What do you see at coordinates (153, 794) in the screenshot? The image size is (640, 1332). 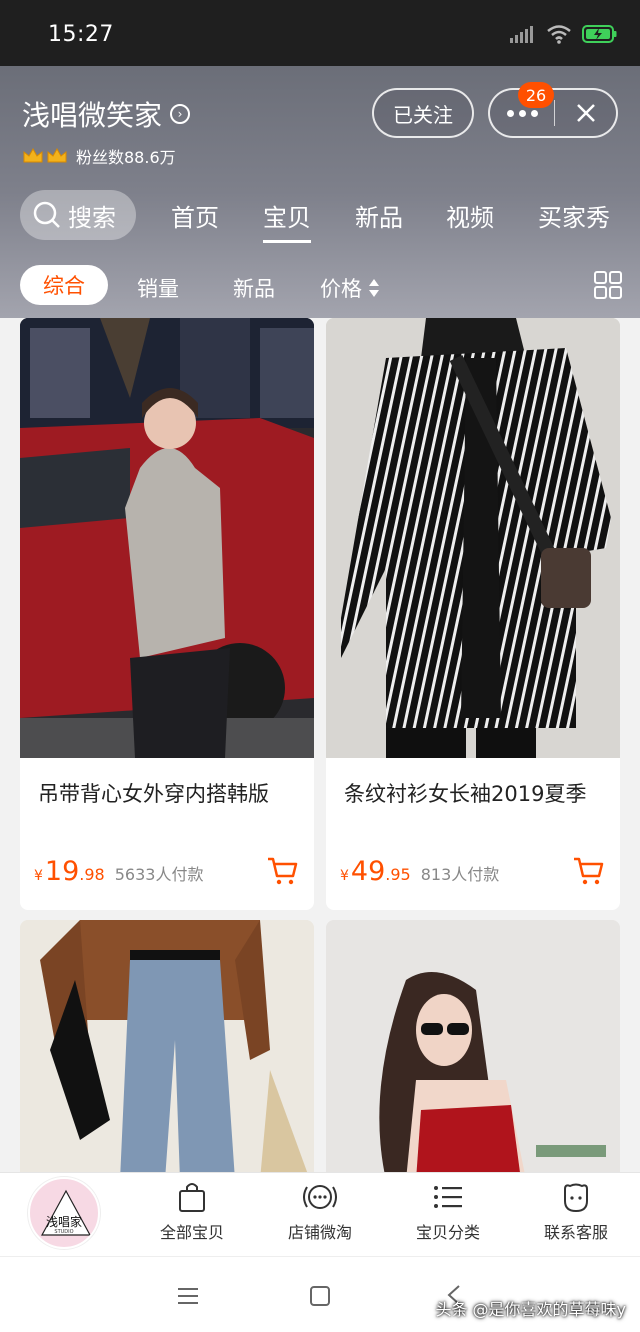 I see `product-title: 吊带背心女外穿内搭韩版` at bounding box center [153, 794].